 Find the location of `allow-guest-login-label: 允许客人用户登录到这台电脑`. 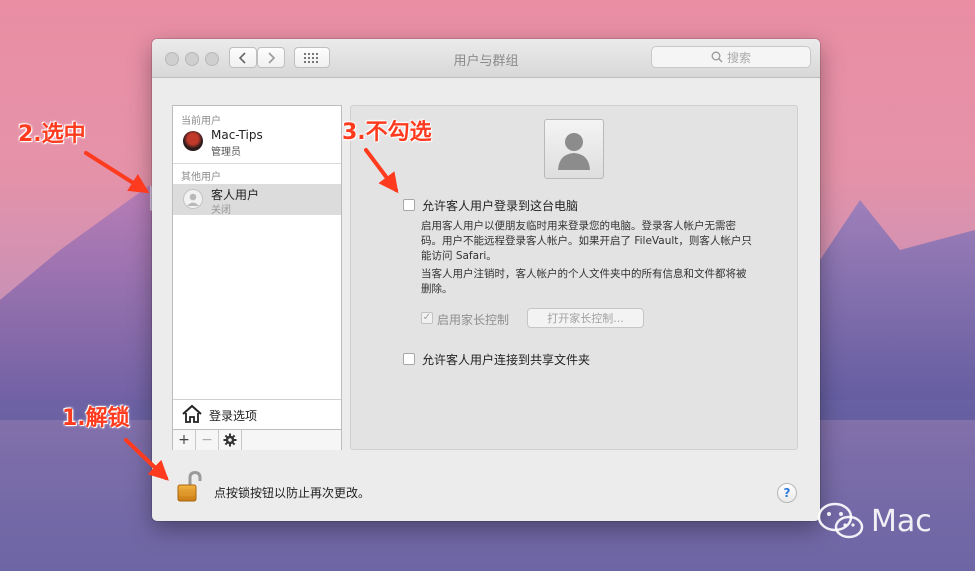

allow-guest-login-label: 允许客人用户登录到这台电脑 is located at coordinates (500, 206).